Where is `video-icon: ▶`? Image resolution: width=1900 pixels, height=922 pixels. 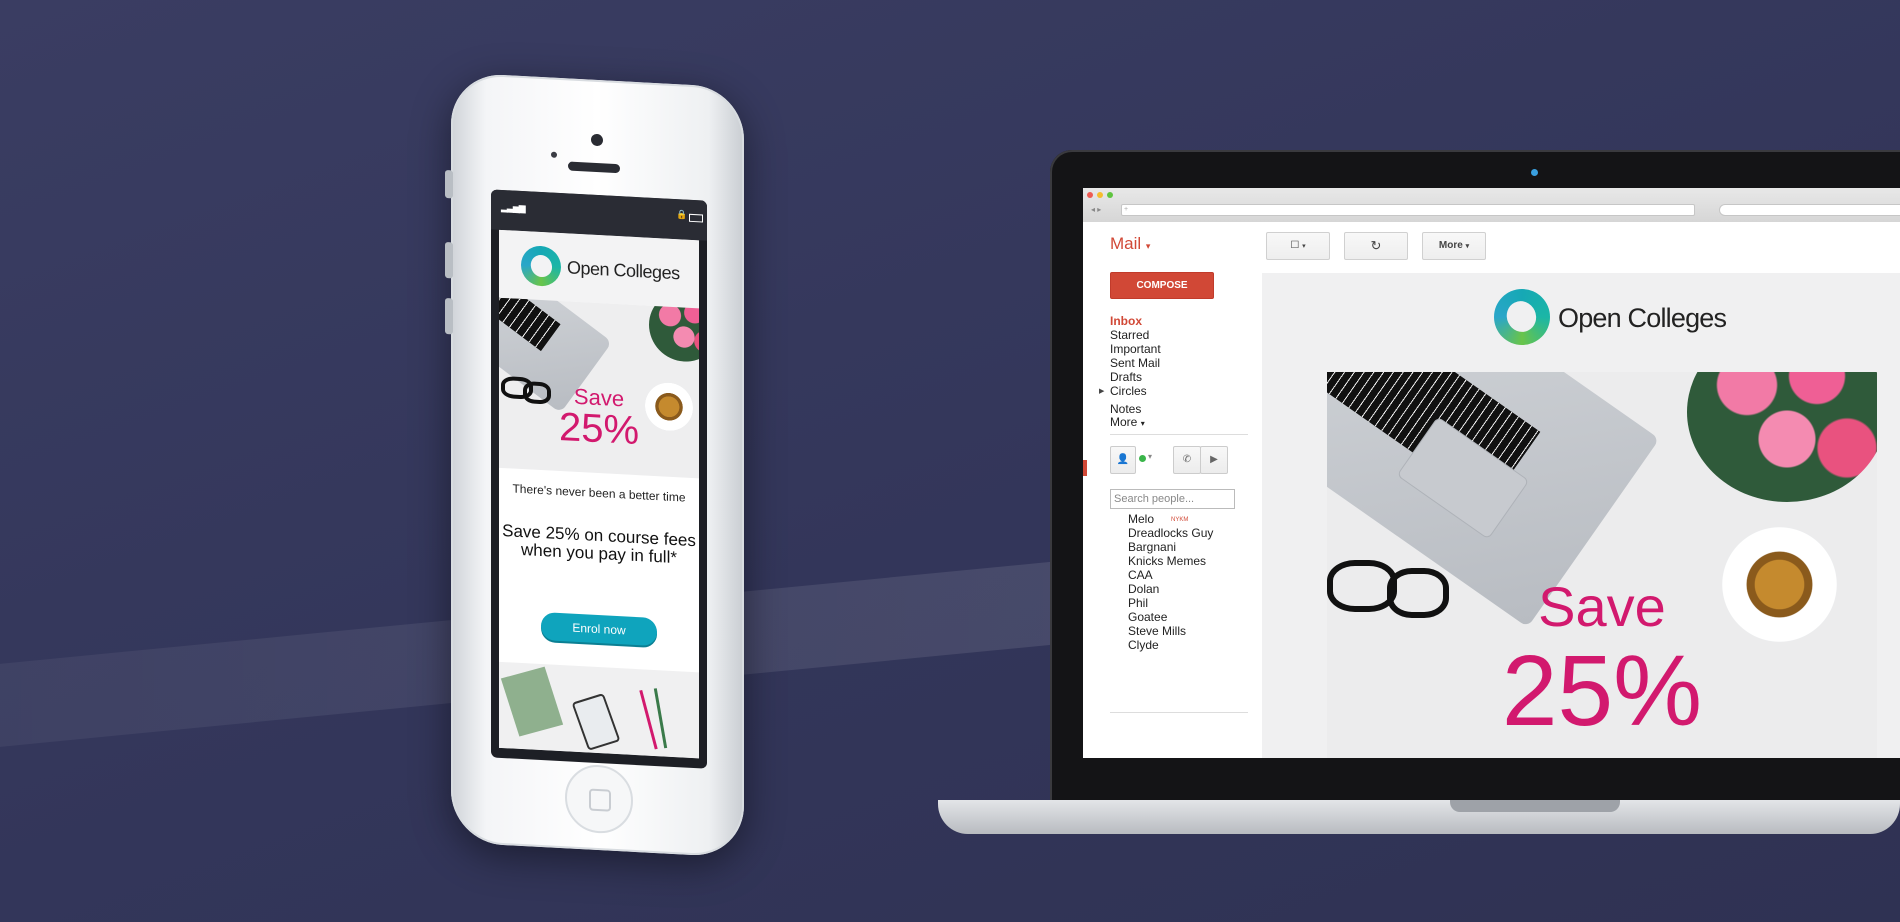 video-icon: ▶ is located at coordinates (1214, 460).